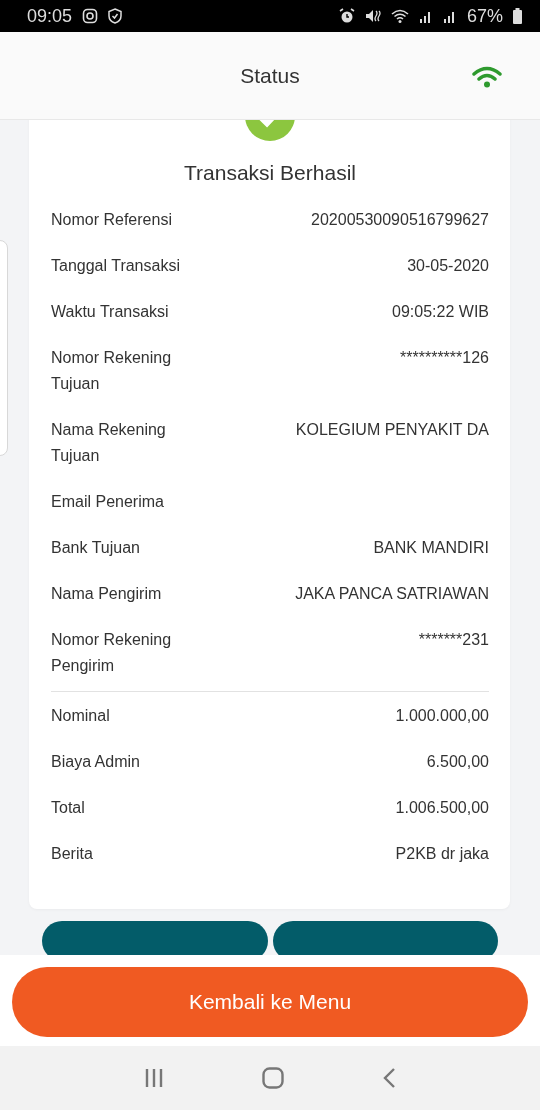  What do you see at coordinates (270, 1002) in the screenshot?
I see `back-to-menu-button: Kembali ke Menu` at bounding box center [270, 1002].